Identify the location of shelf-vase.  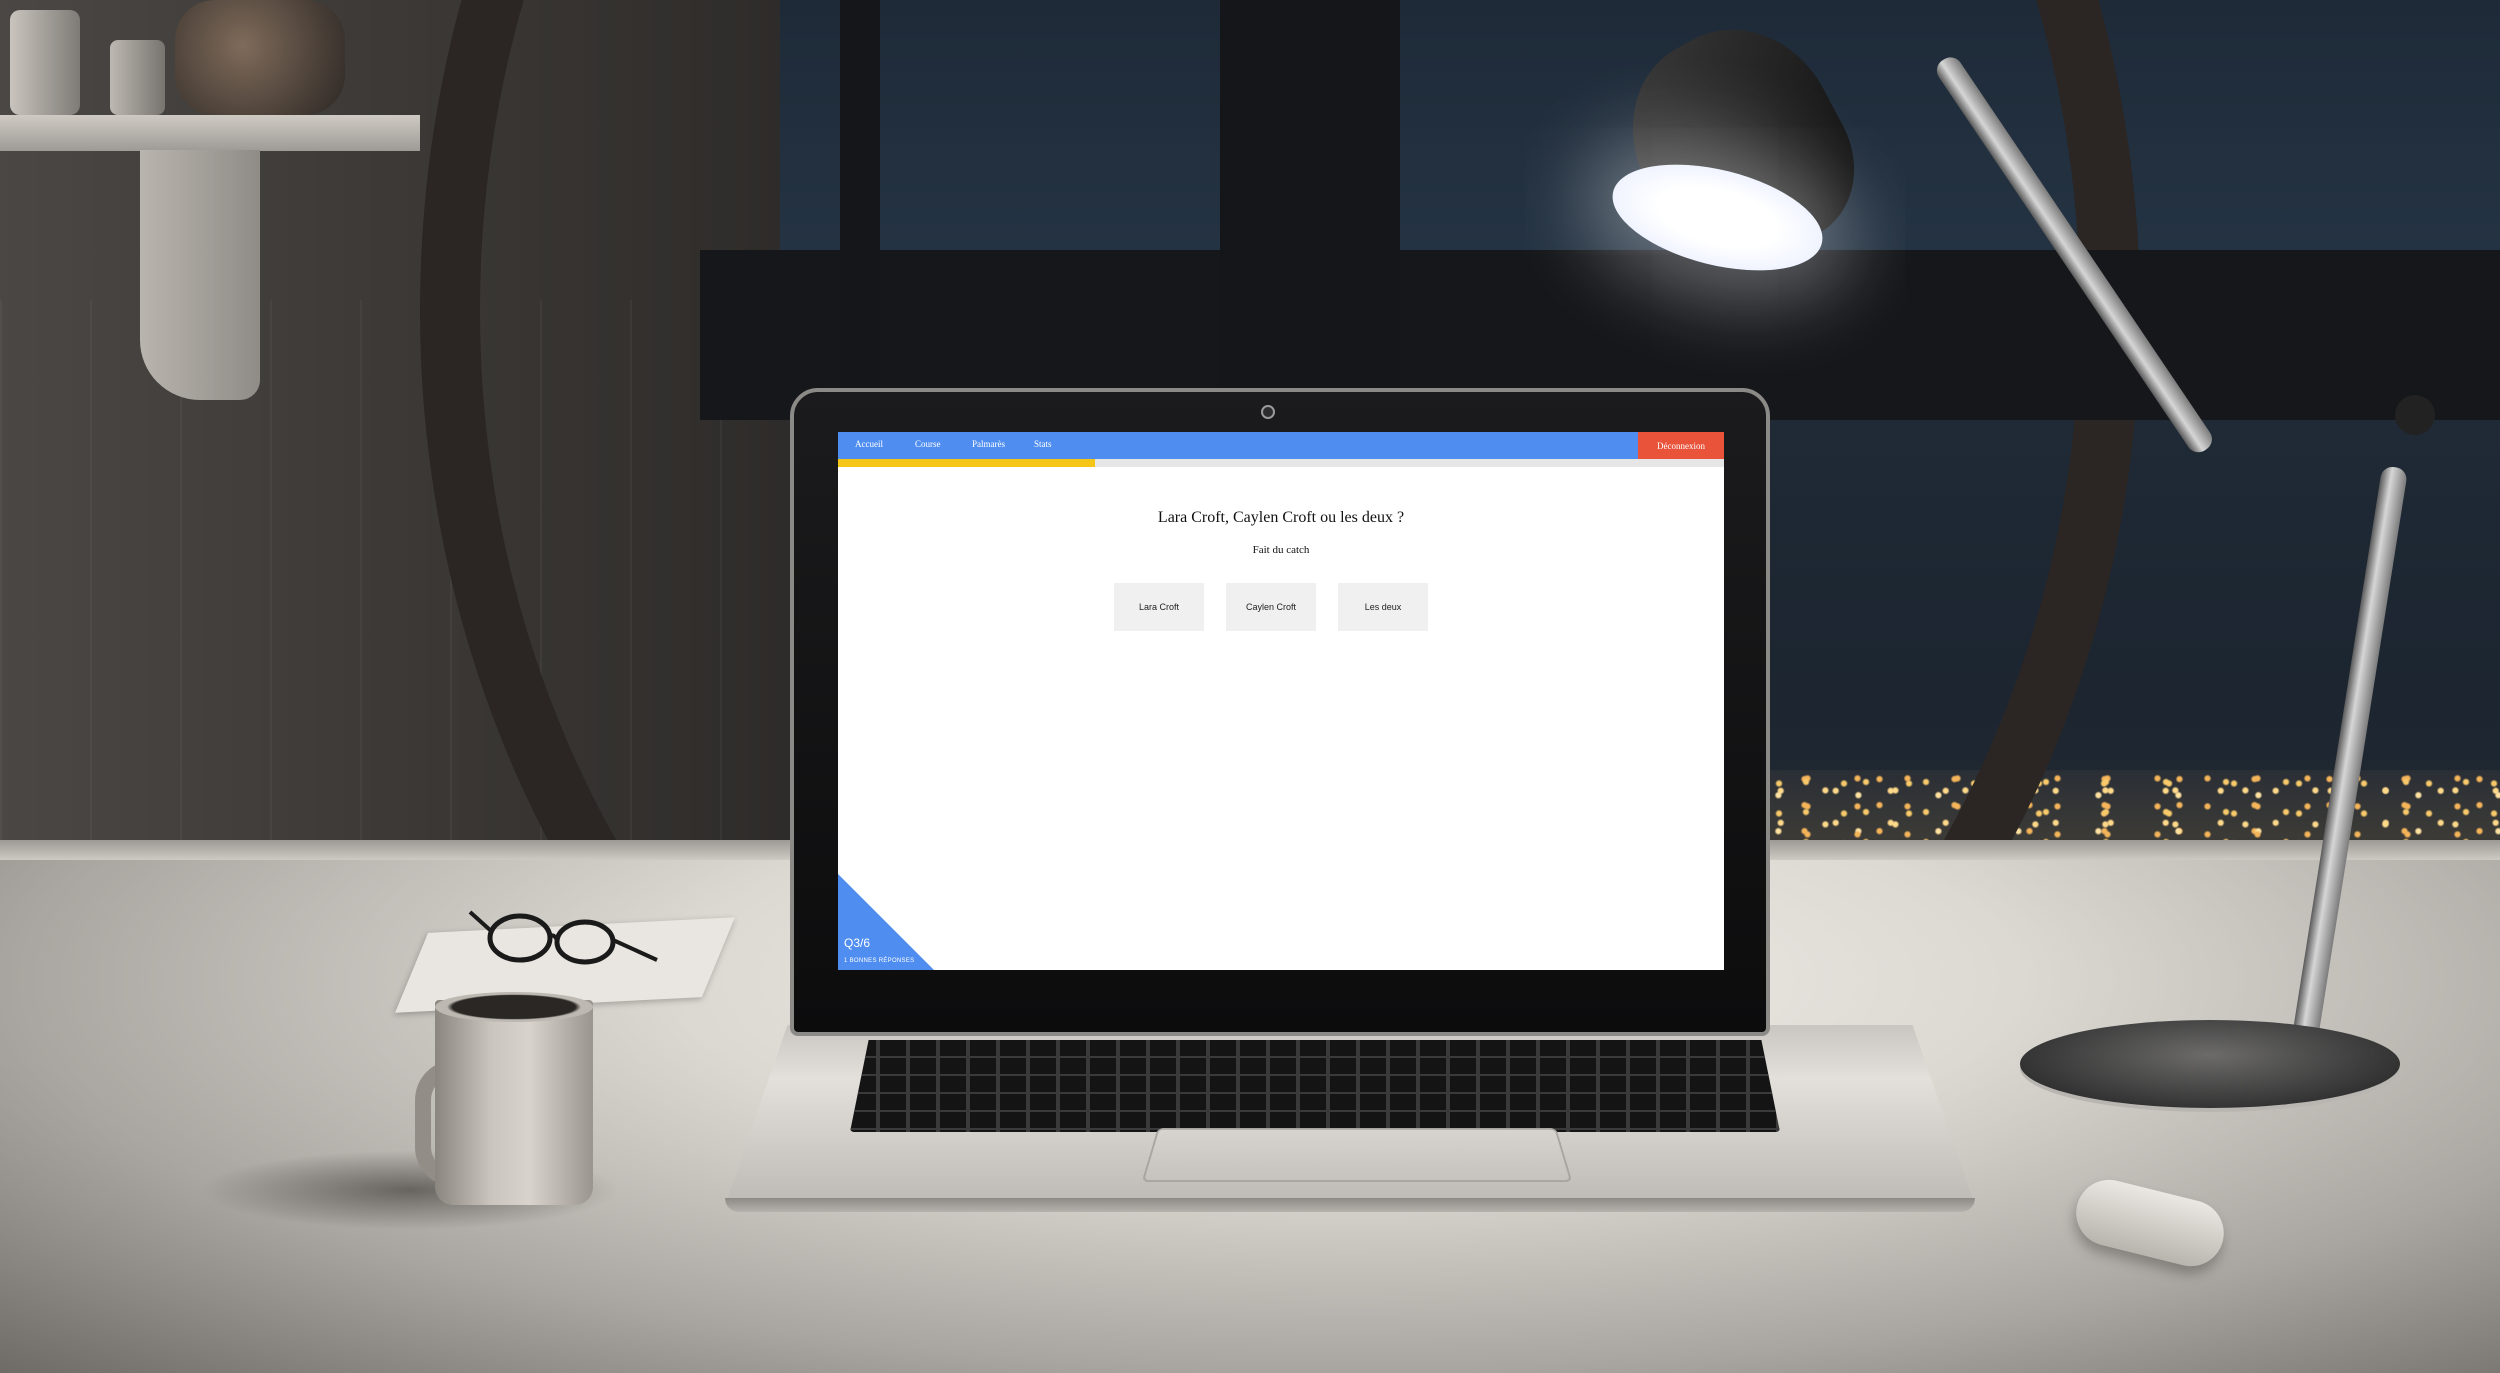
(260, 57).